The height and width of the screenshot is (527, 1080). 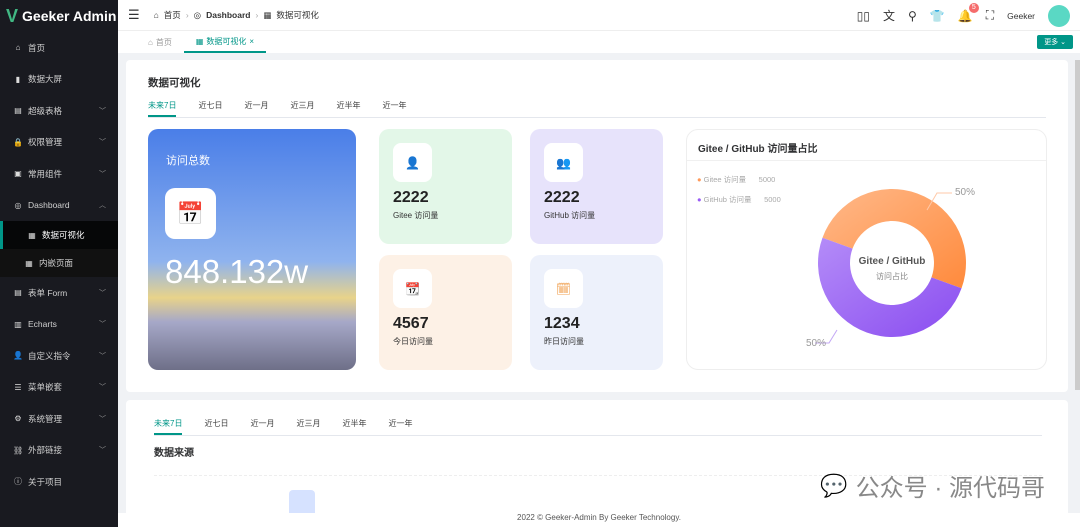 I want to click on sidebar-item-label: 内嵌页面, so click(x=56, y=263).